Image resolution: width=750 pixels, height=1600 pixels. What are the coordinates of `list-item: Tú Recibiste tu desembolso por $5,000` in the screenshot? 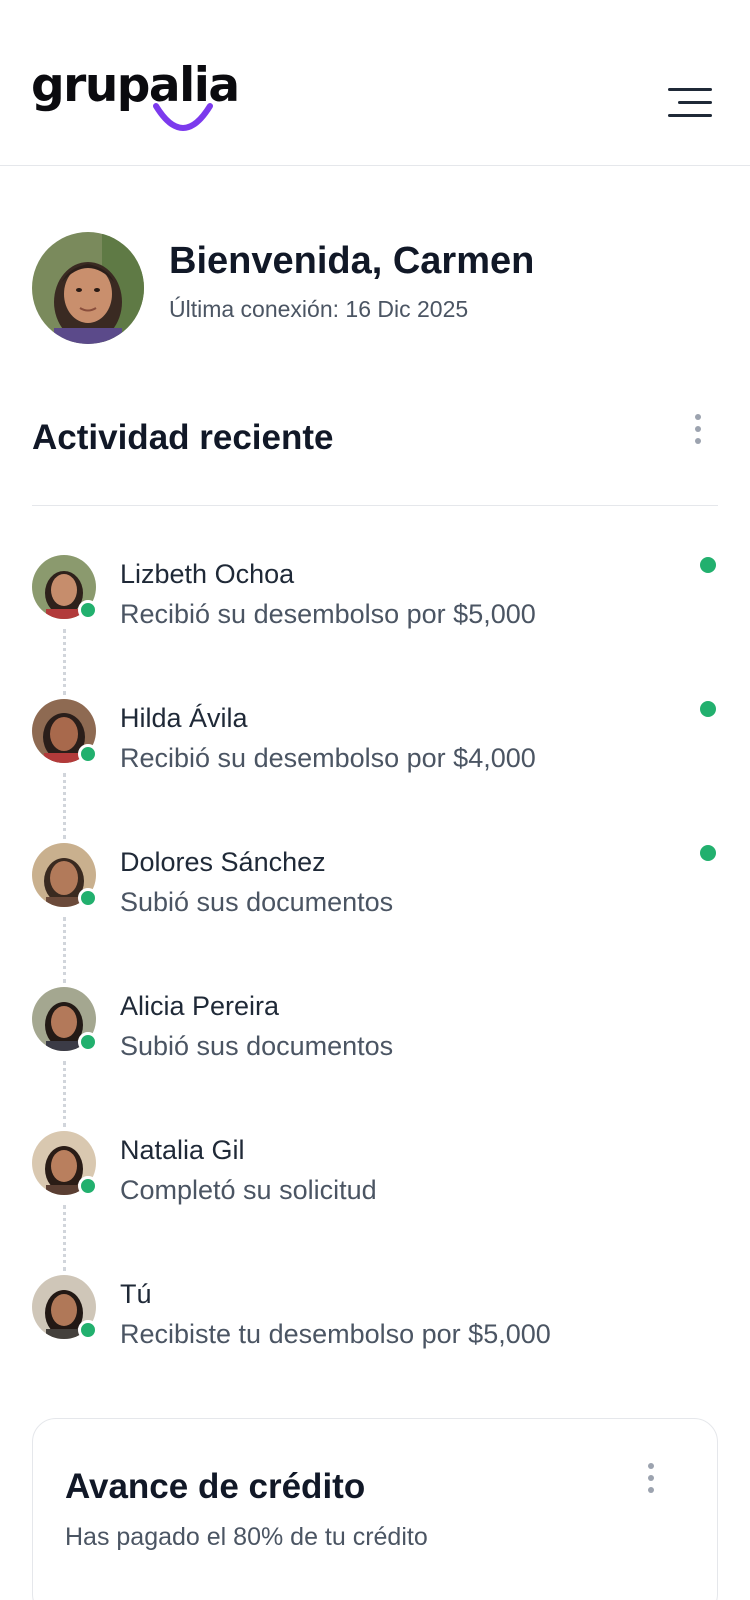 It's located at (375, 1323).